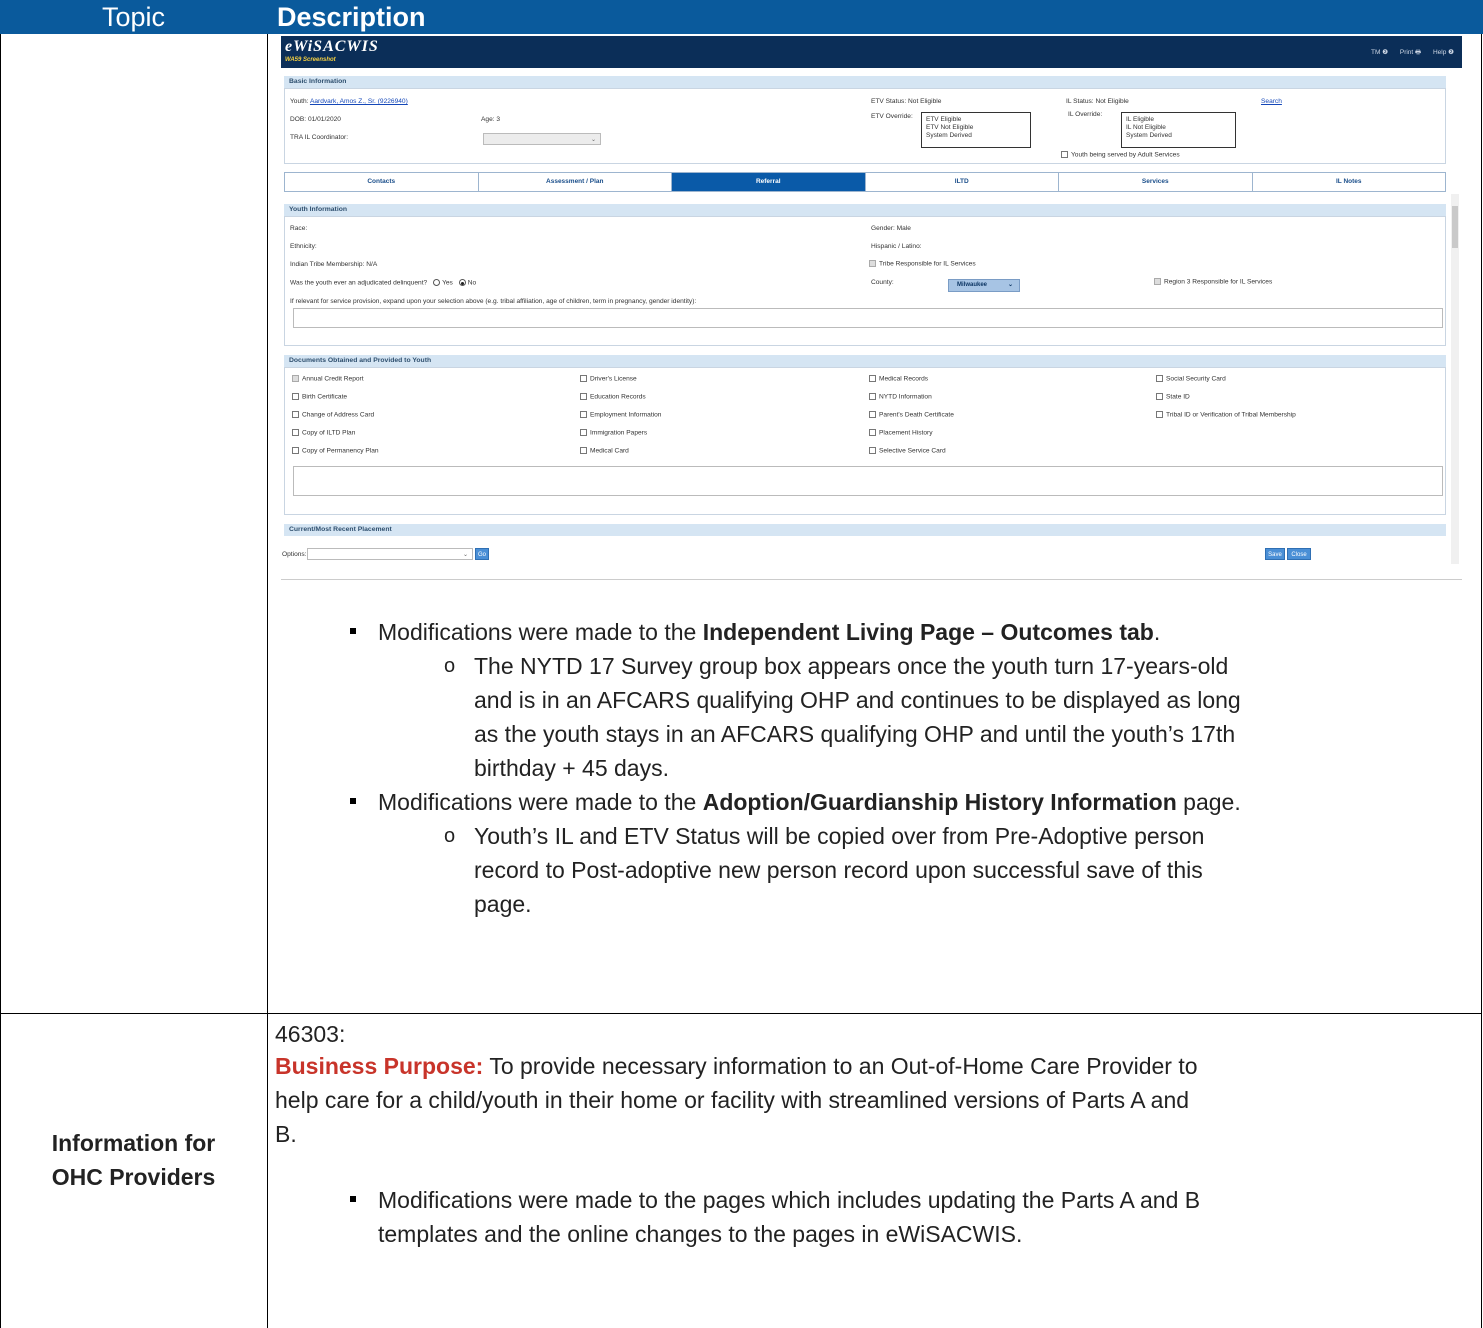 The height and width of the screenshot is (1328, 1483). I want to click on tab-assessment-plan: Assessment / Plan, so click(574, 182).